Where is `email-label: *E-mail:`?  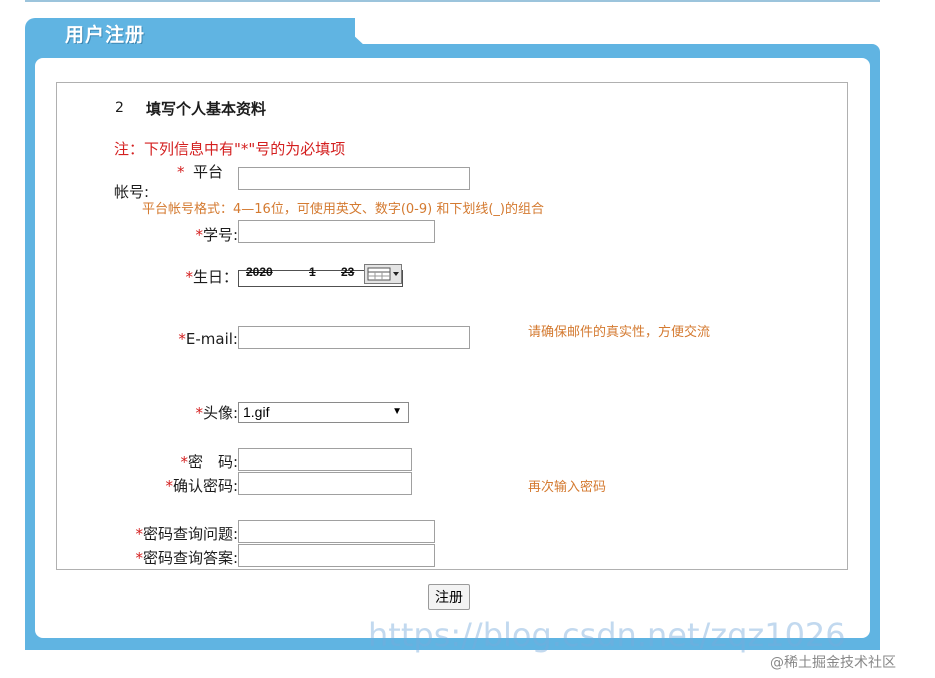 email-label: *E-mail: is located at coordinates (189, 339).